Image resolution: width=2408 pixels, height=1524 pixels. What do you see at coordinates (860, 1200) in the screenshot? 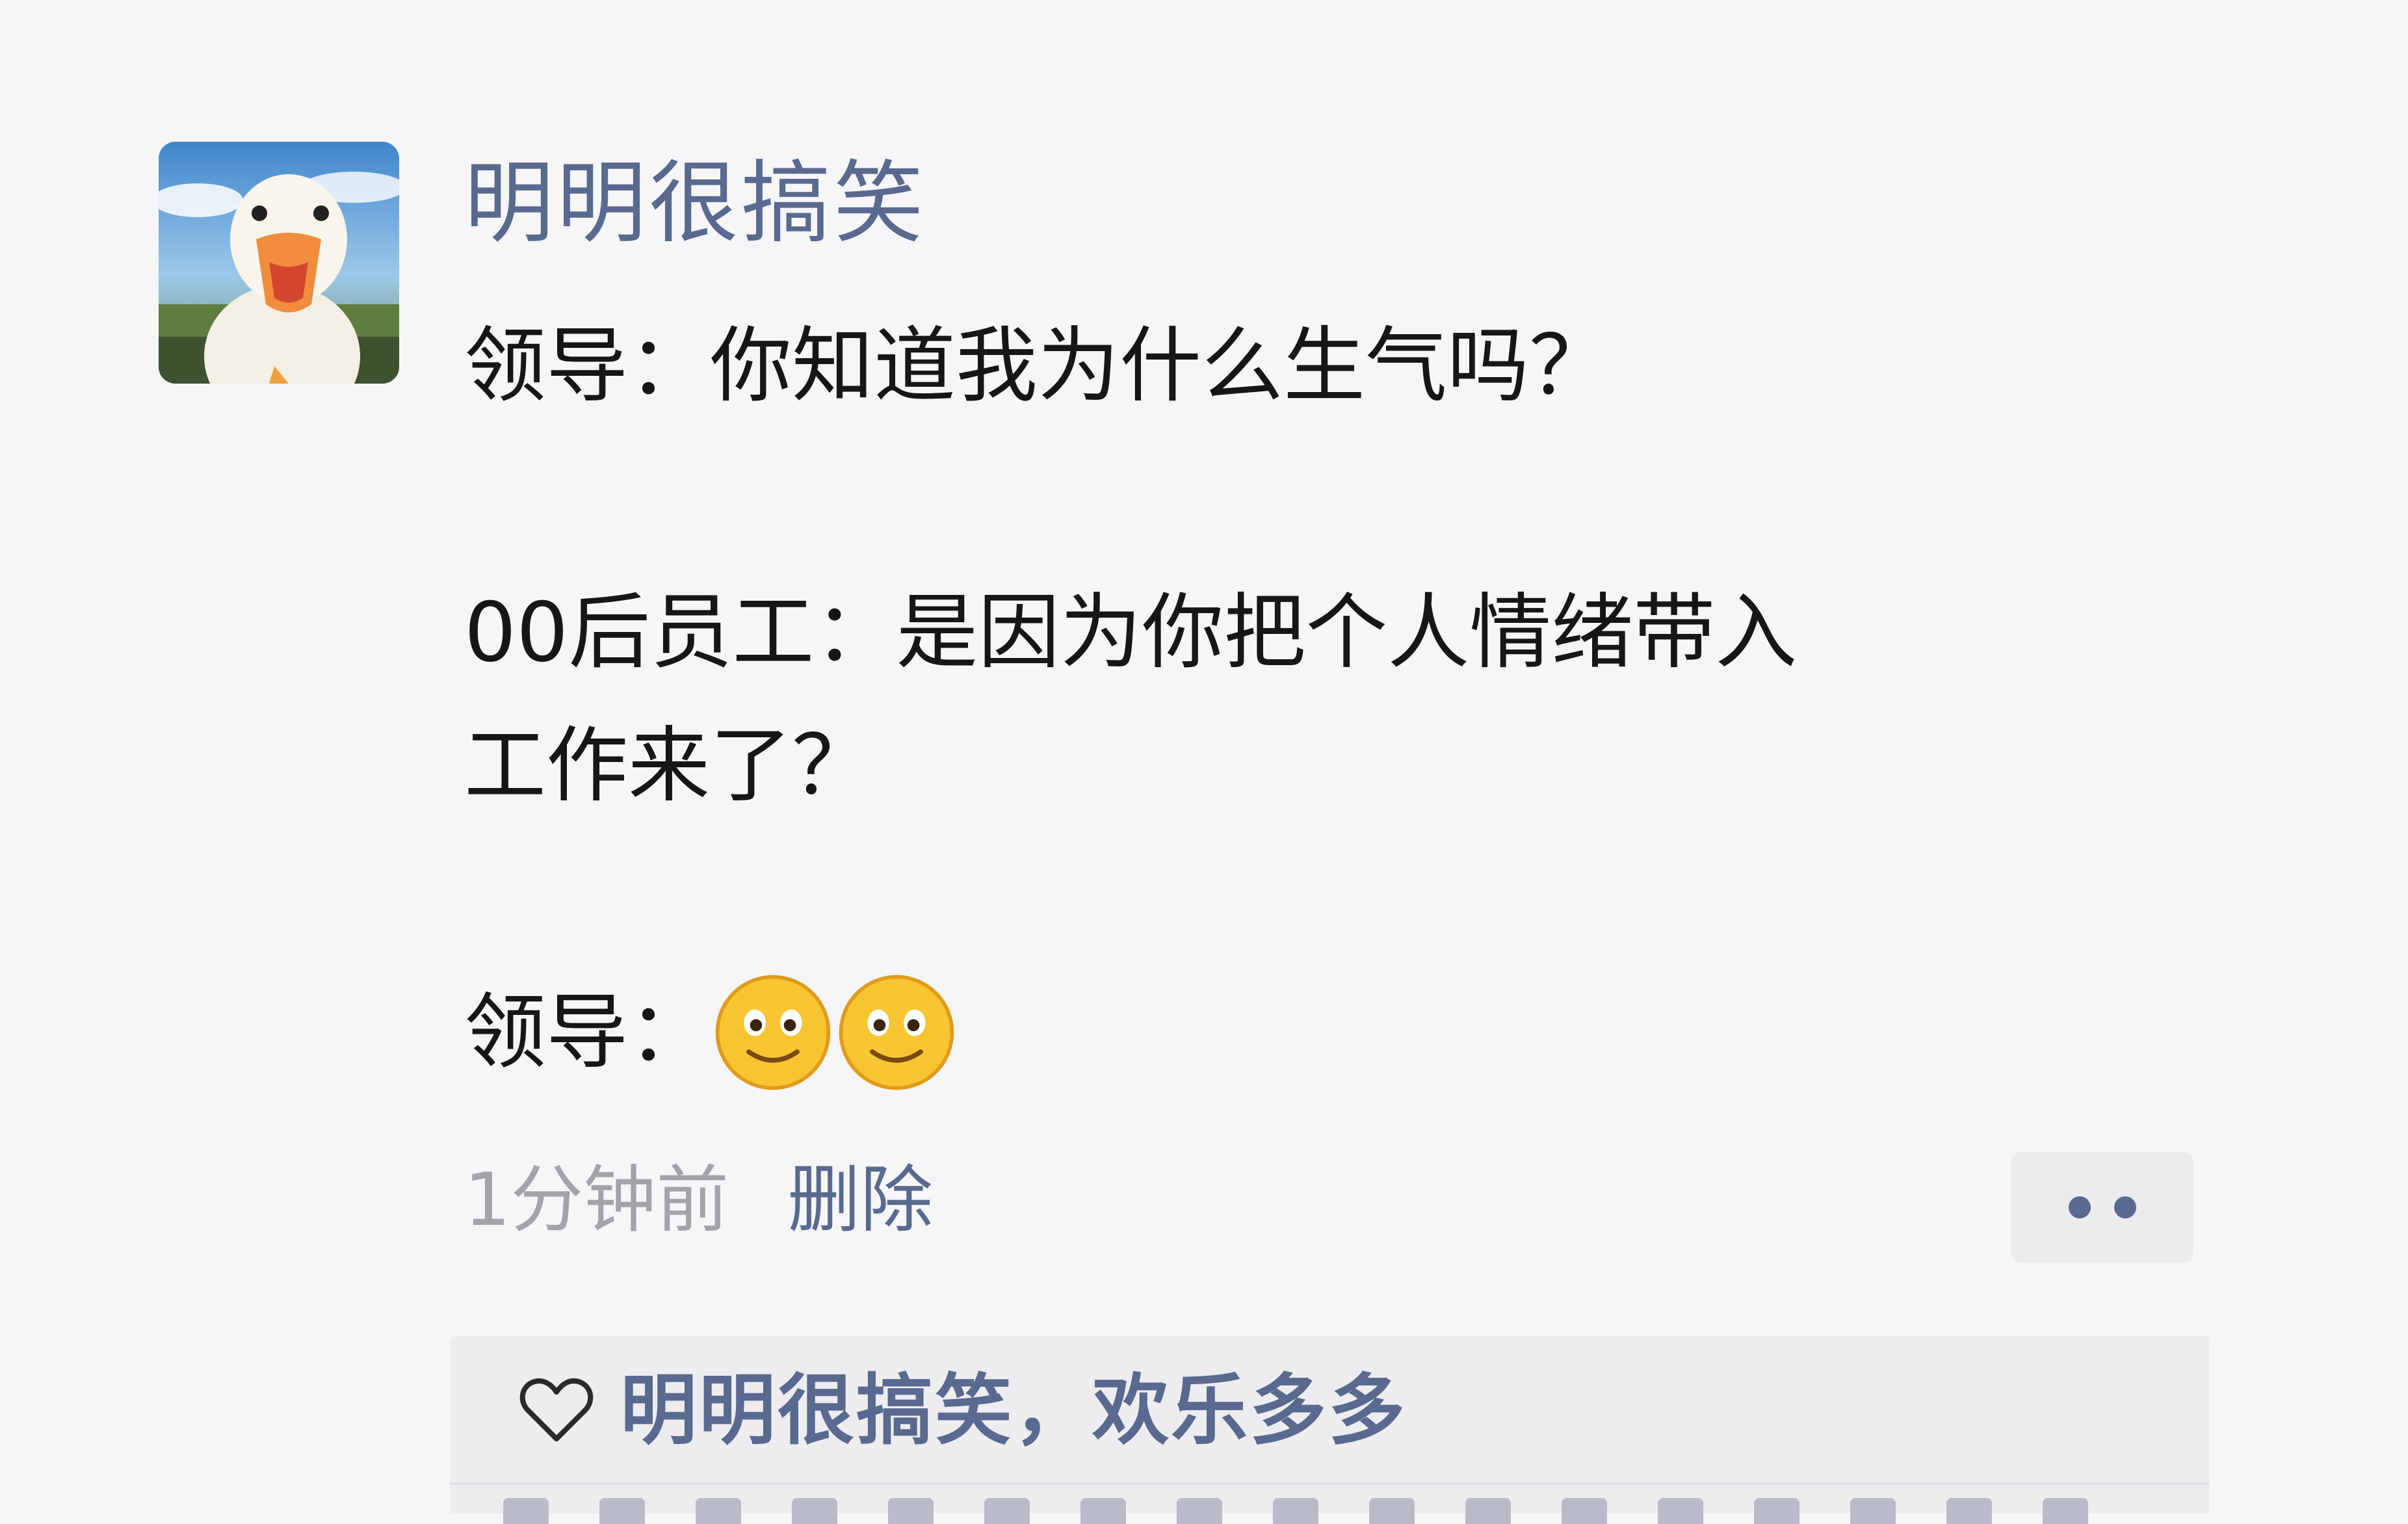
I see `delete-button: 删除` at bounding box center [860, 1200].